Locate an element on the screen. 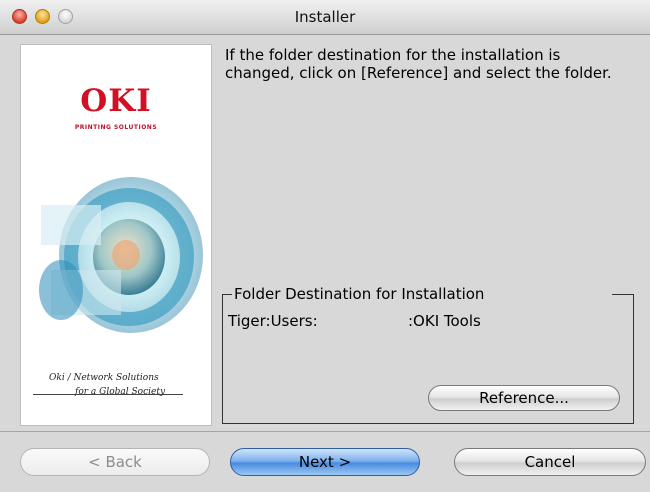 The height and width of the screenshot is (492, 650). back-button: < Back is located at coordinates (115, 462).